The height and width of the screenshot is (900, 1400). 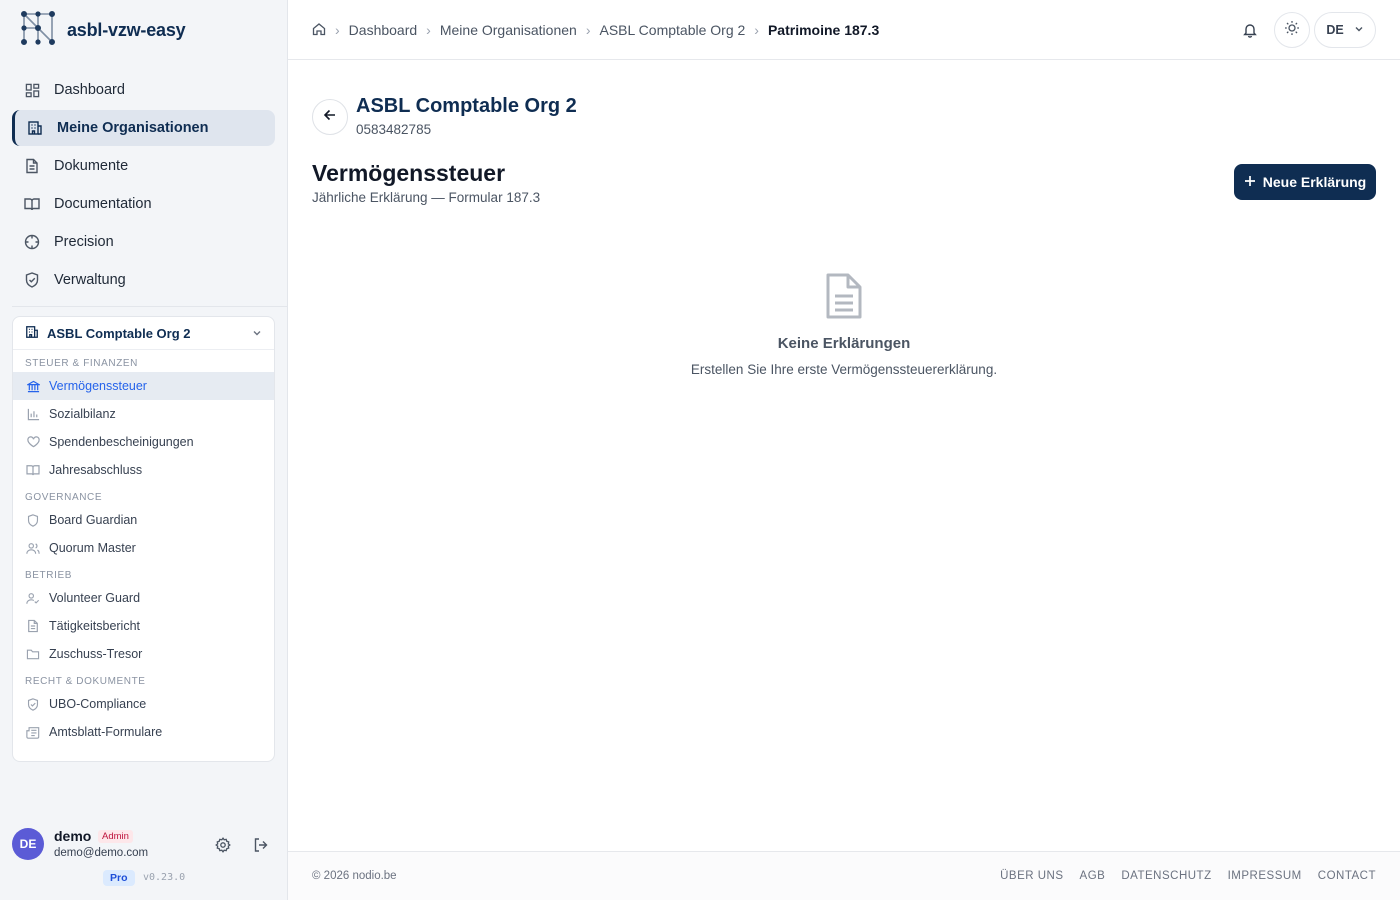 What do you see at coordinates (844, 343) in the screenshot?
I see `empty-state-title: Keine Erklärungen` at bounding box center [844, 343].